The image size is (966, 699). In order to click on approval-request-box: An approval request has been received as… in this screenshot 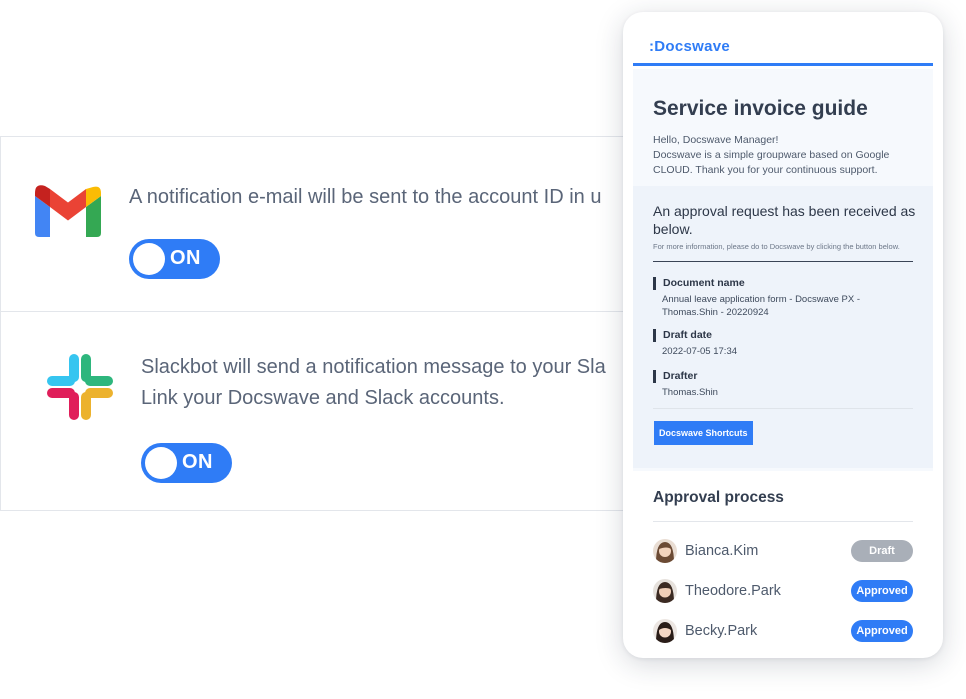, I will do `click(783, 327)`.